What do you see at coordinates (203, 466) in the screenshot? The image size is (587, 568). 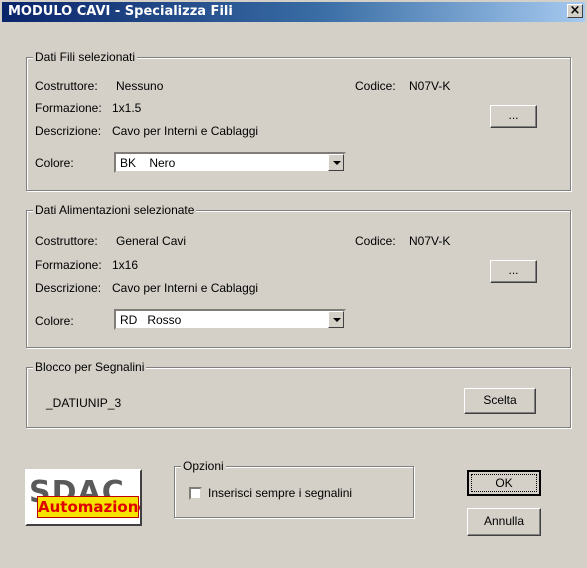 I see `opzioni-group-legend: Opzioni` at bounding box center [203, 466].